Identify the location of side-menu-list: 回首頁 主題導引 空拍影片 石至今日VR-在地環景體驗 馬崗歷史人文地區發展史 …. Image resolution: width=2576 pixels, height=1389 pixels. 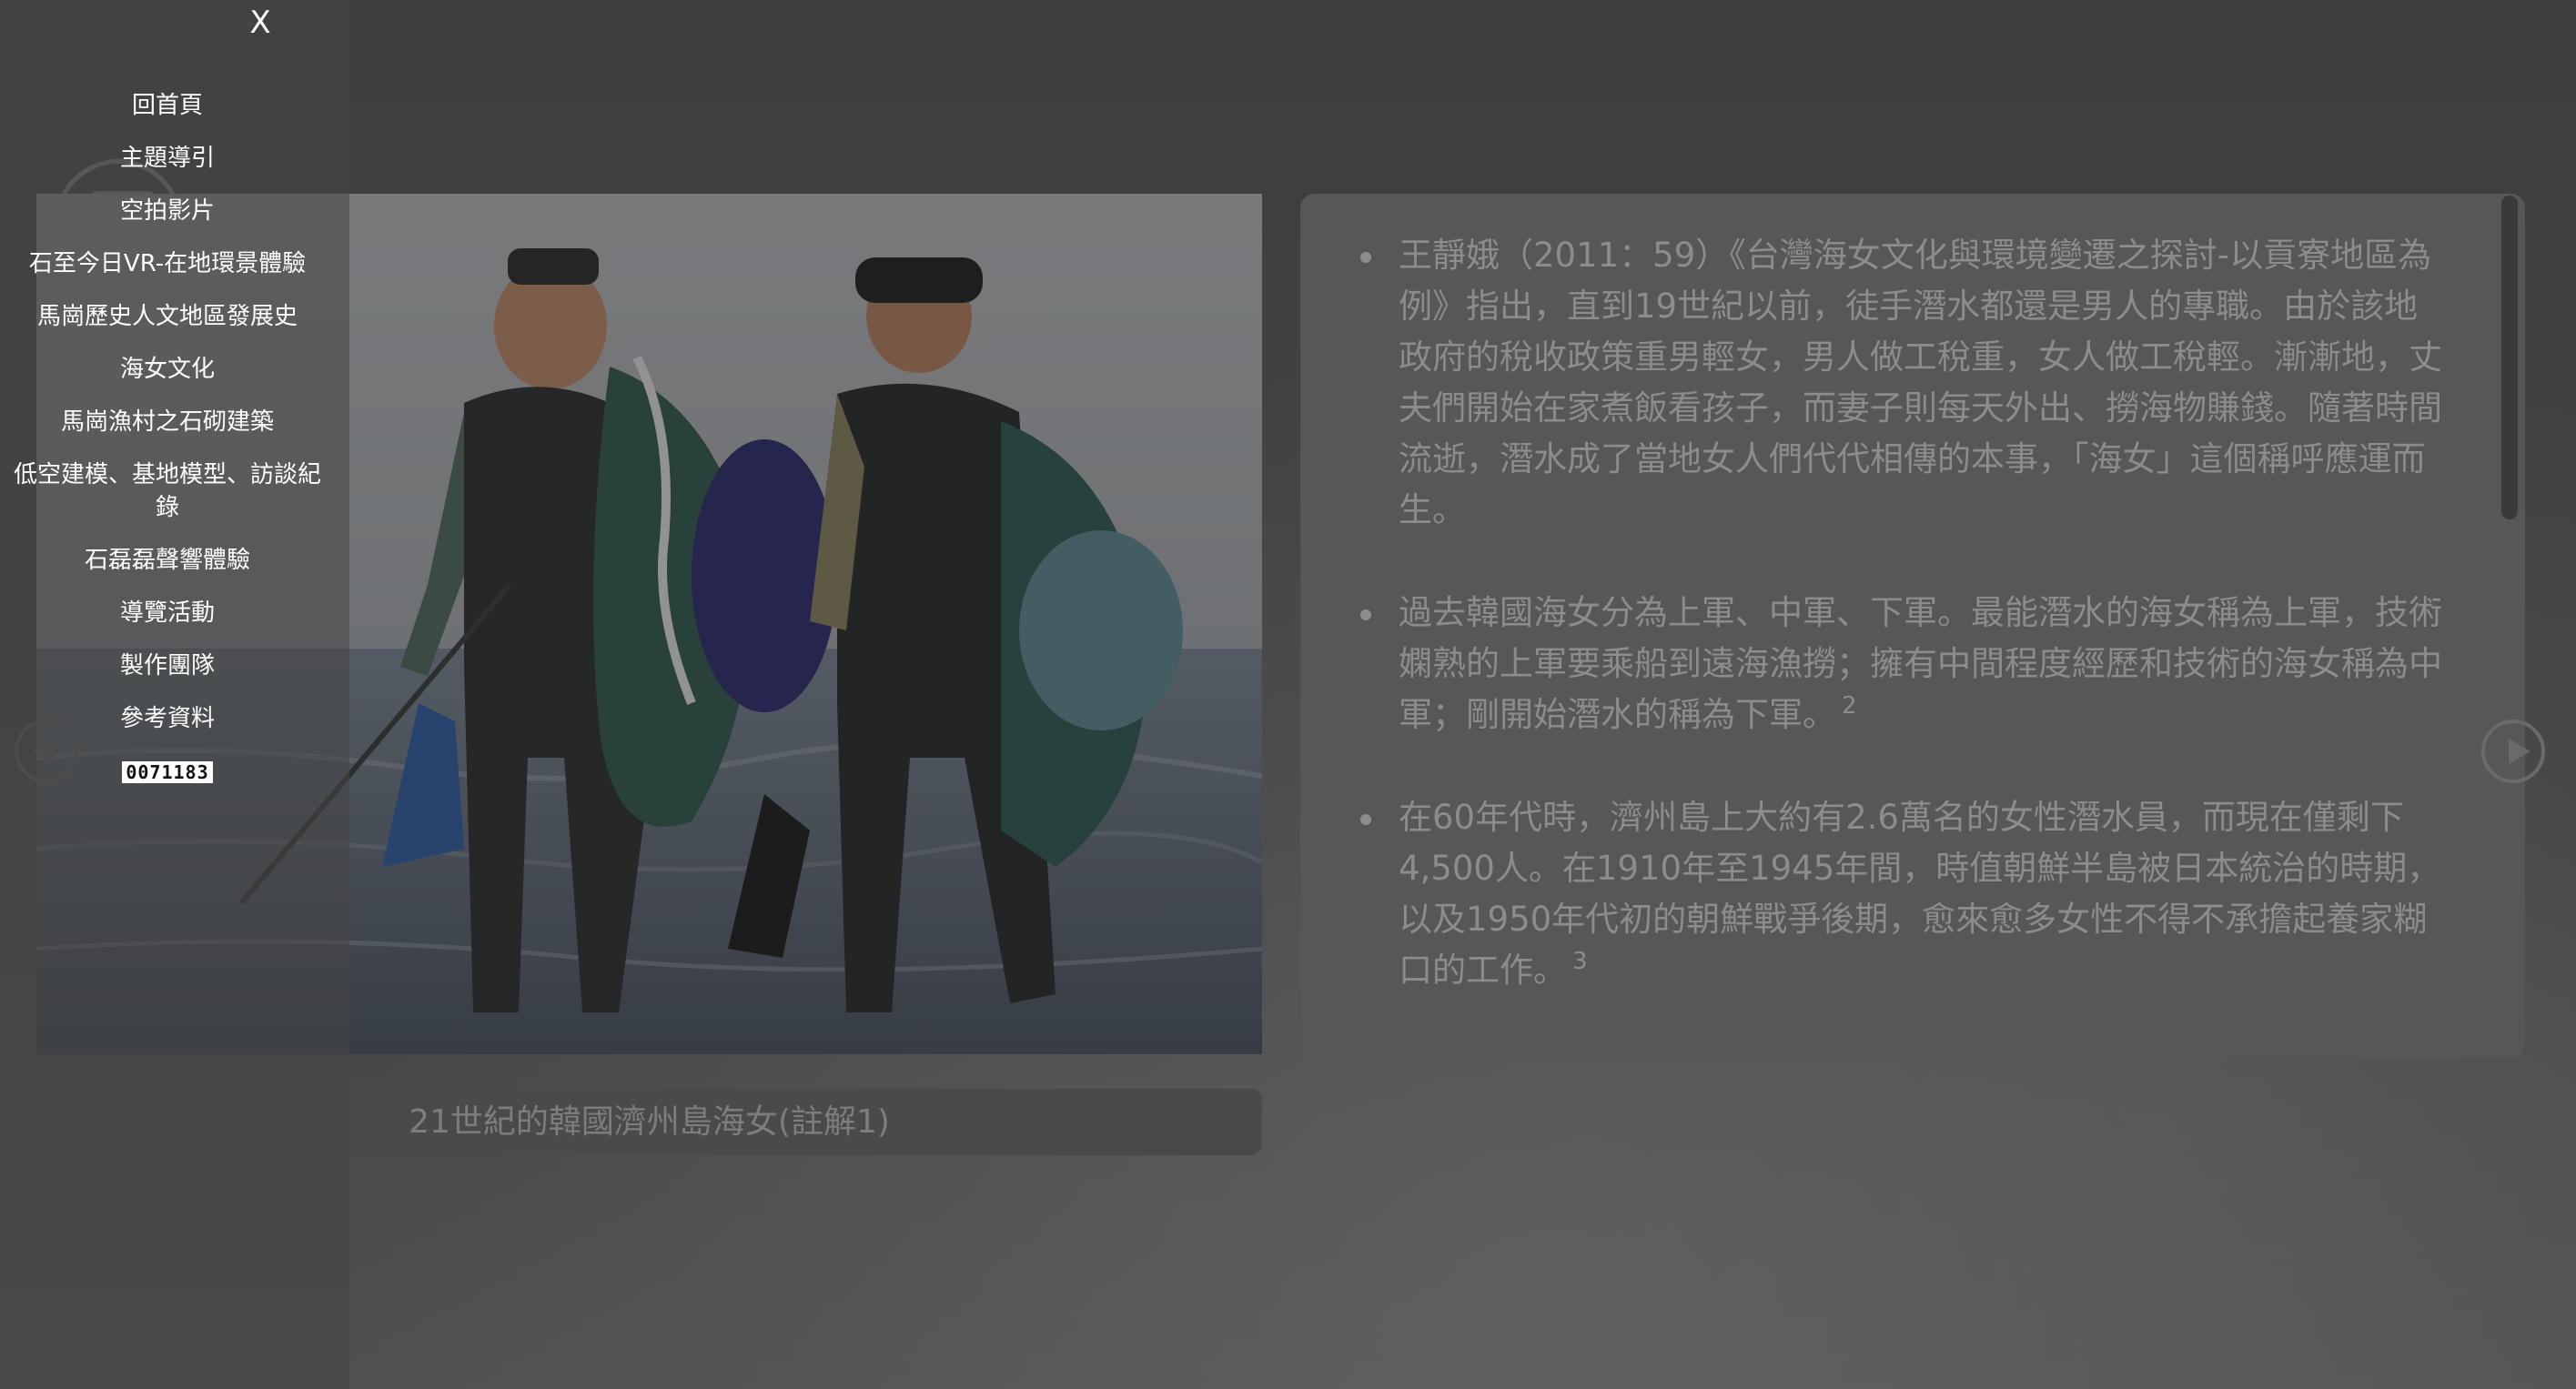
(167, 439).